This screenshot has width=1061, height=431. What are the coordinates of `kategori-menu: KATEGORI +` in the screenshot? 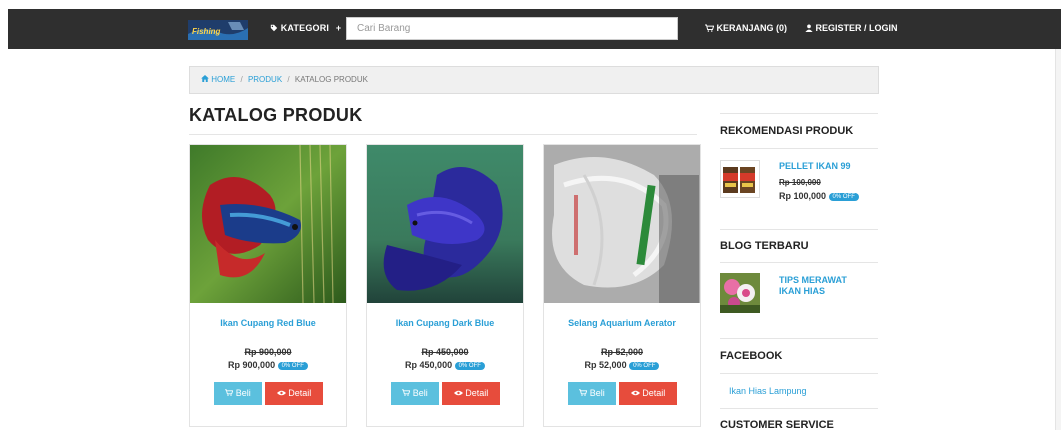 It's located at (305, 28).